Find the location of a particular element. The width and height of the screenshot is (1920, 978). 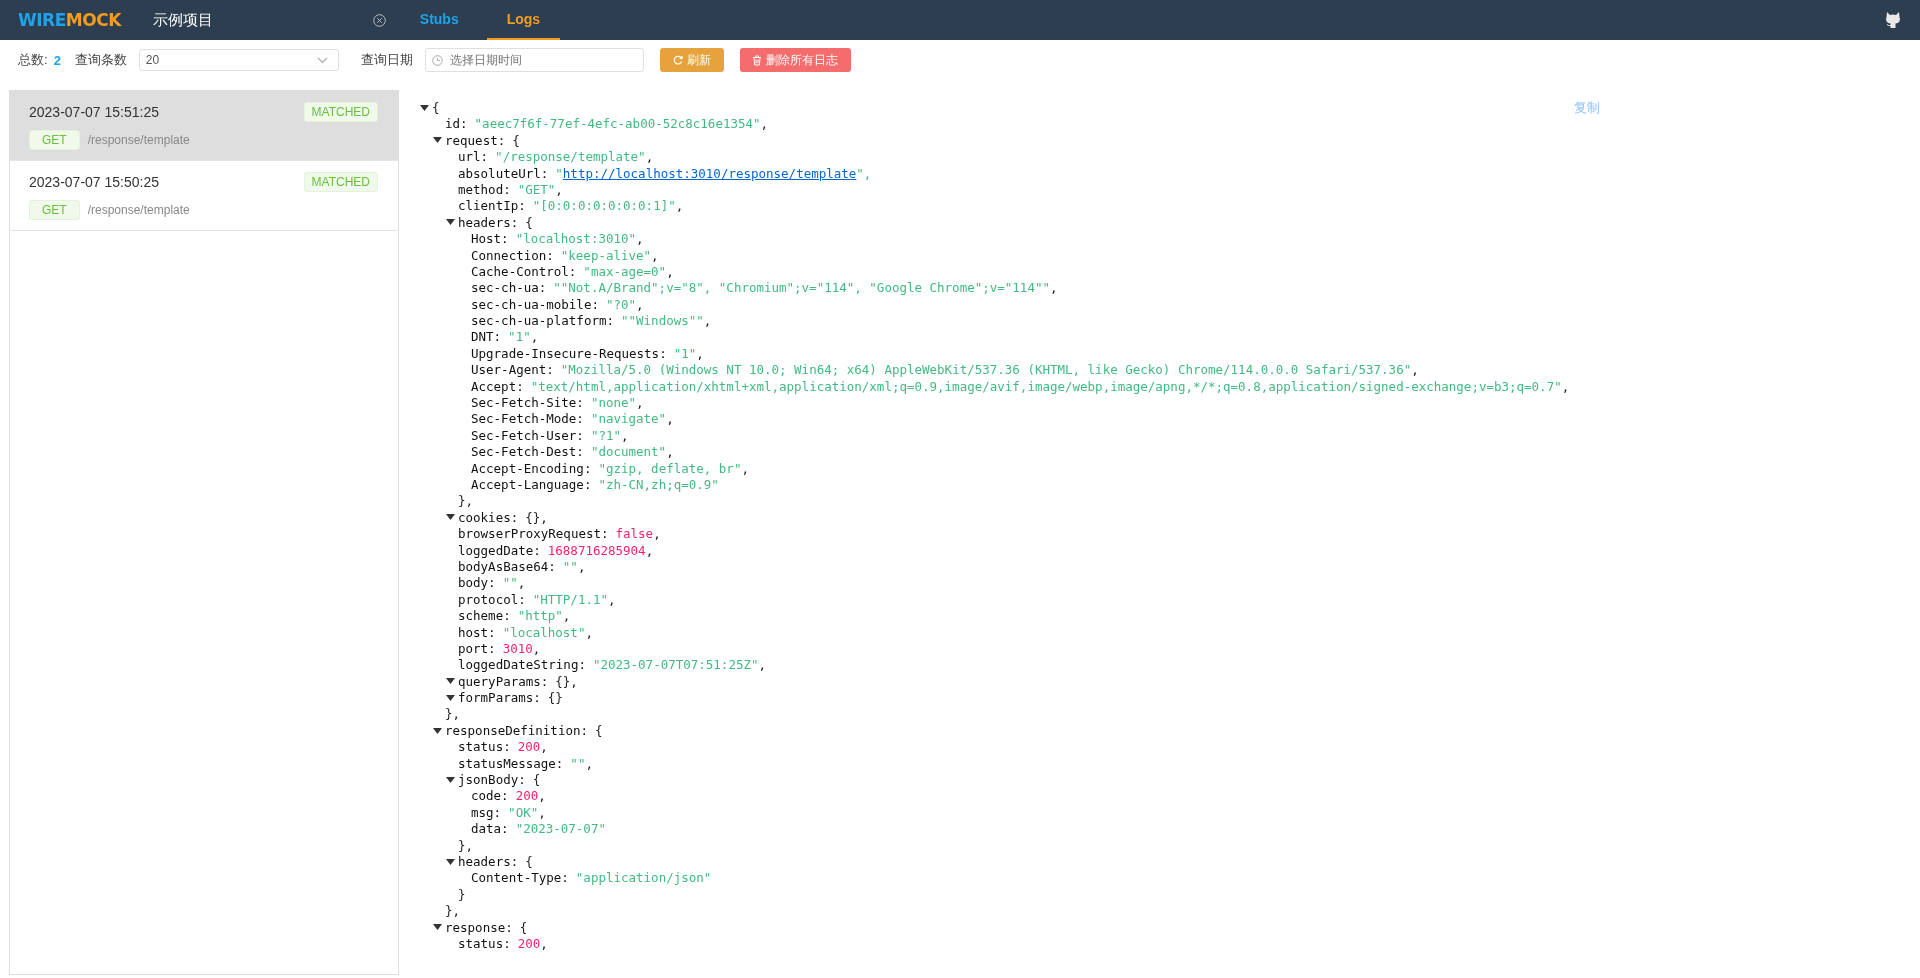

nav-tab: Stubs is located at coordinates (439, 20).